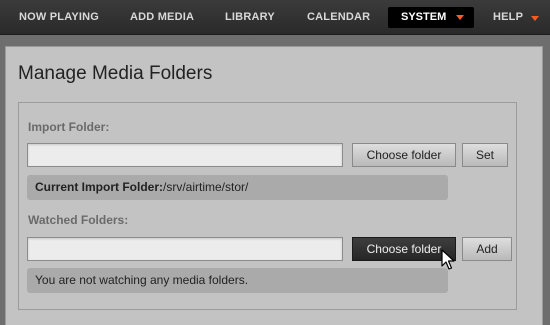 The width and height of the screenshot is (550, 325). I want to click on nav-system: SYSTEM, so click(431, 17).